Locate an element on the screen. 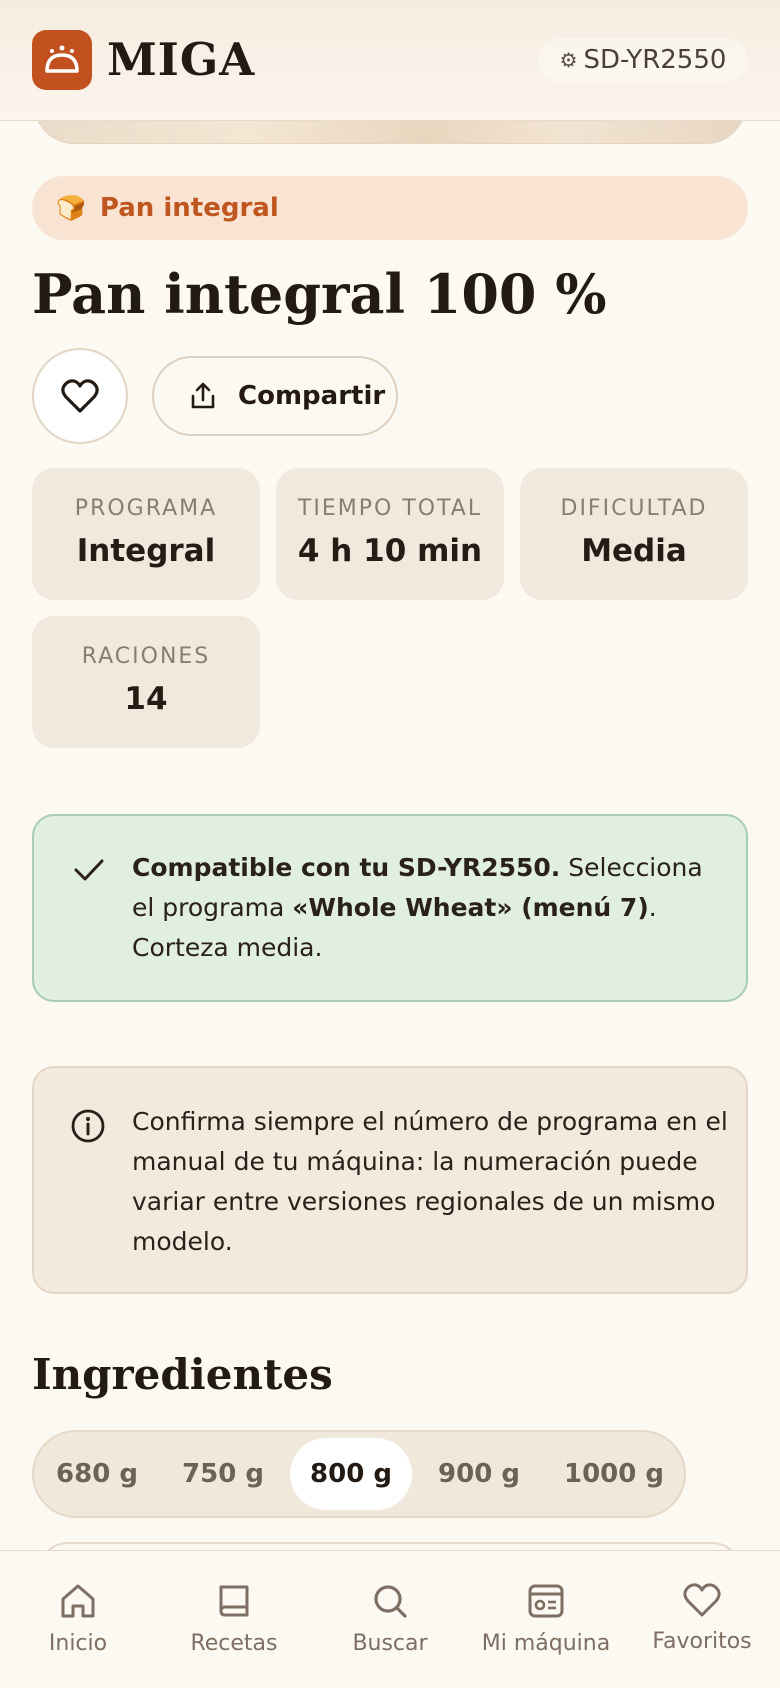 The image size is (780, 1688). nav-item-inicio: Inicio is located at coordinates (78, 1619).